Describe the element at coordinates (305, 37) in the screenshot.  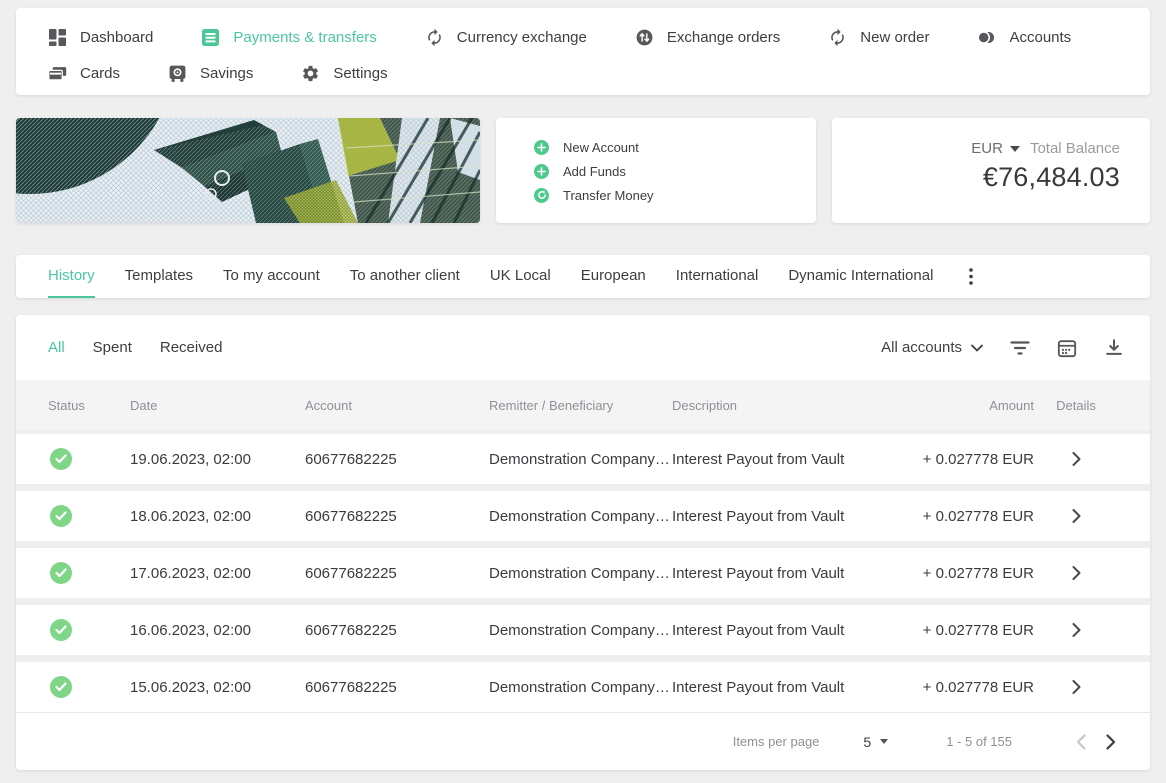
I see `nav-item-label: Payments & transfers` at that location.